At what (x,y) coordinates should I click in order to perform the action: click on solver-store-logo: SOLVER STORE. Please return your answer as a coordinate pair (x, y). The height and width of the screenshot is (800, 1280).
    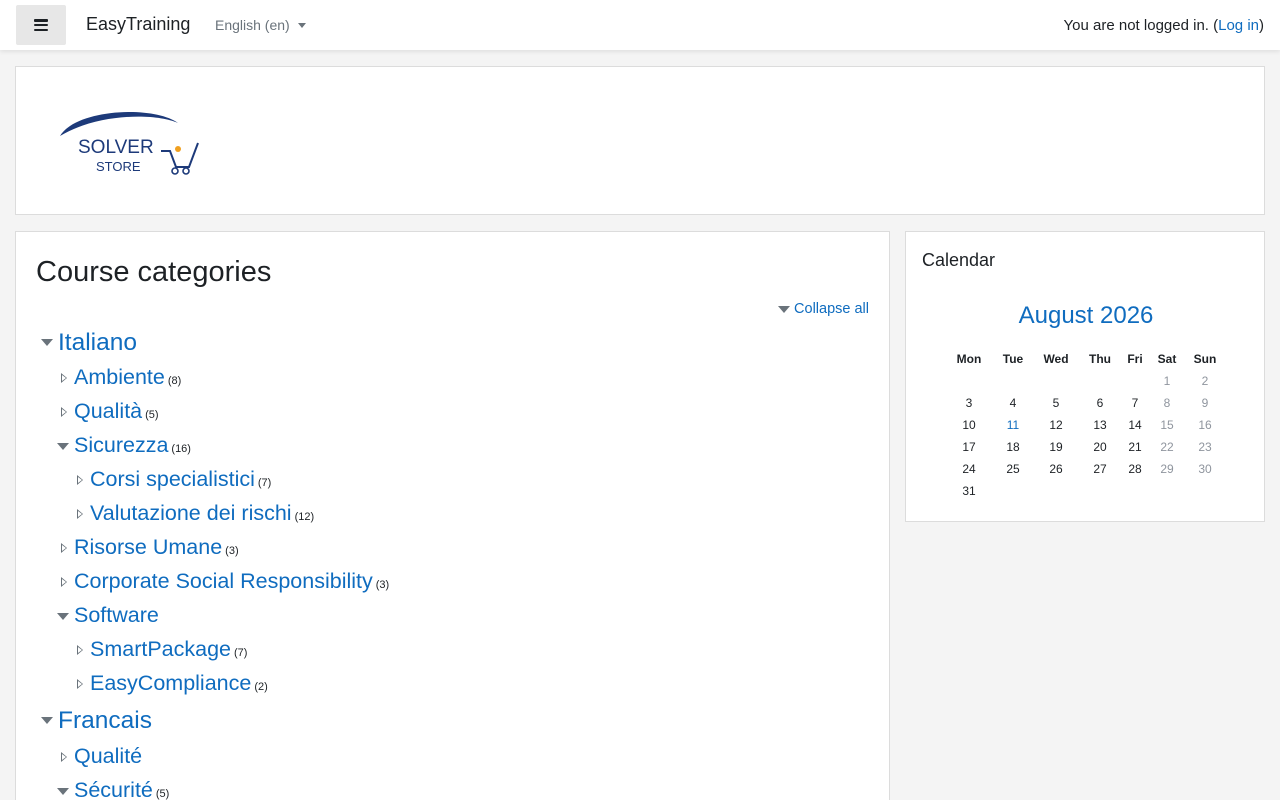
    Looking at the image, I should click on (129, 143).